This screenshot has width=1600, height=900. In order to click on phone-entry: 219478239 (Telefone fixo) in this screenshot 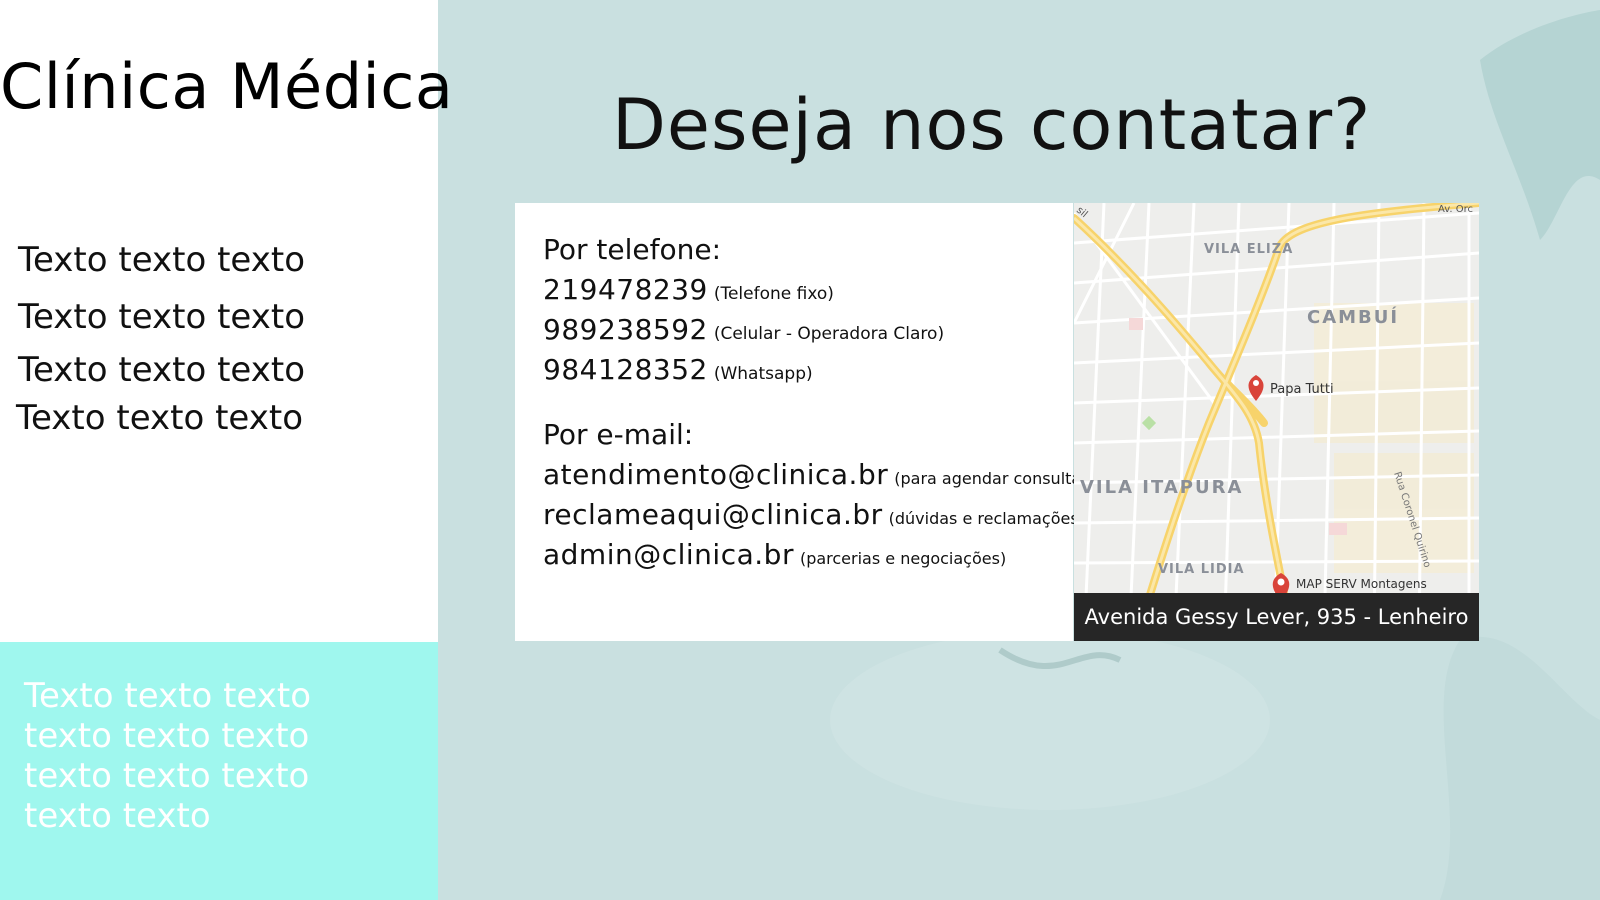, I will do `click(688, 289)`.